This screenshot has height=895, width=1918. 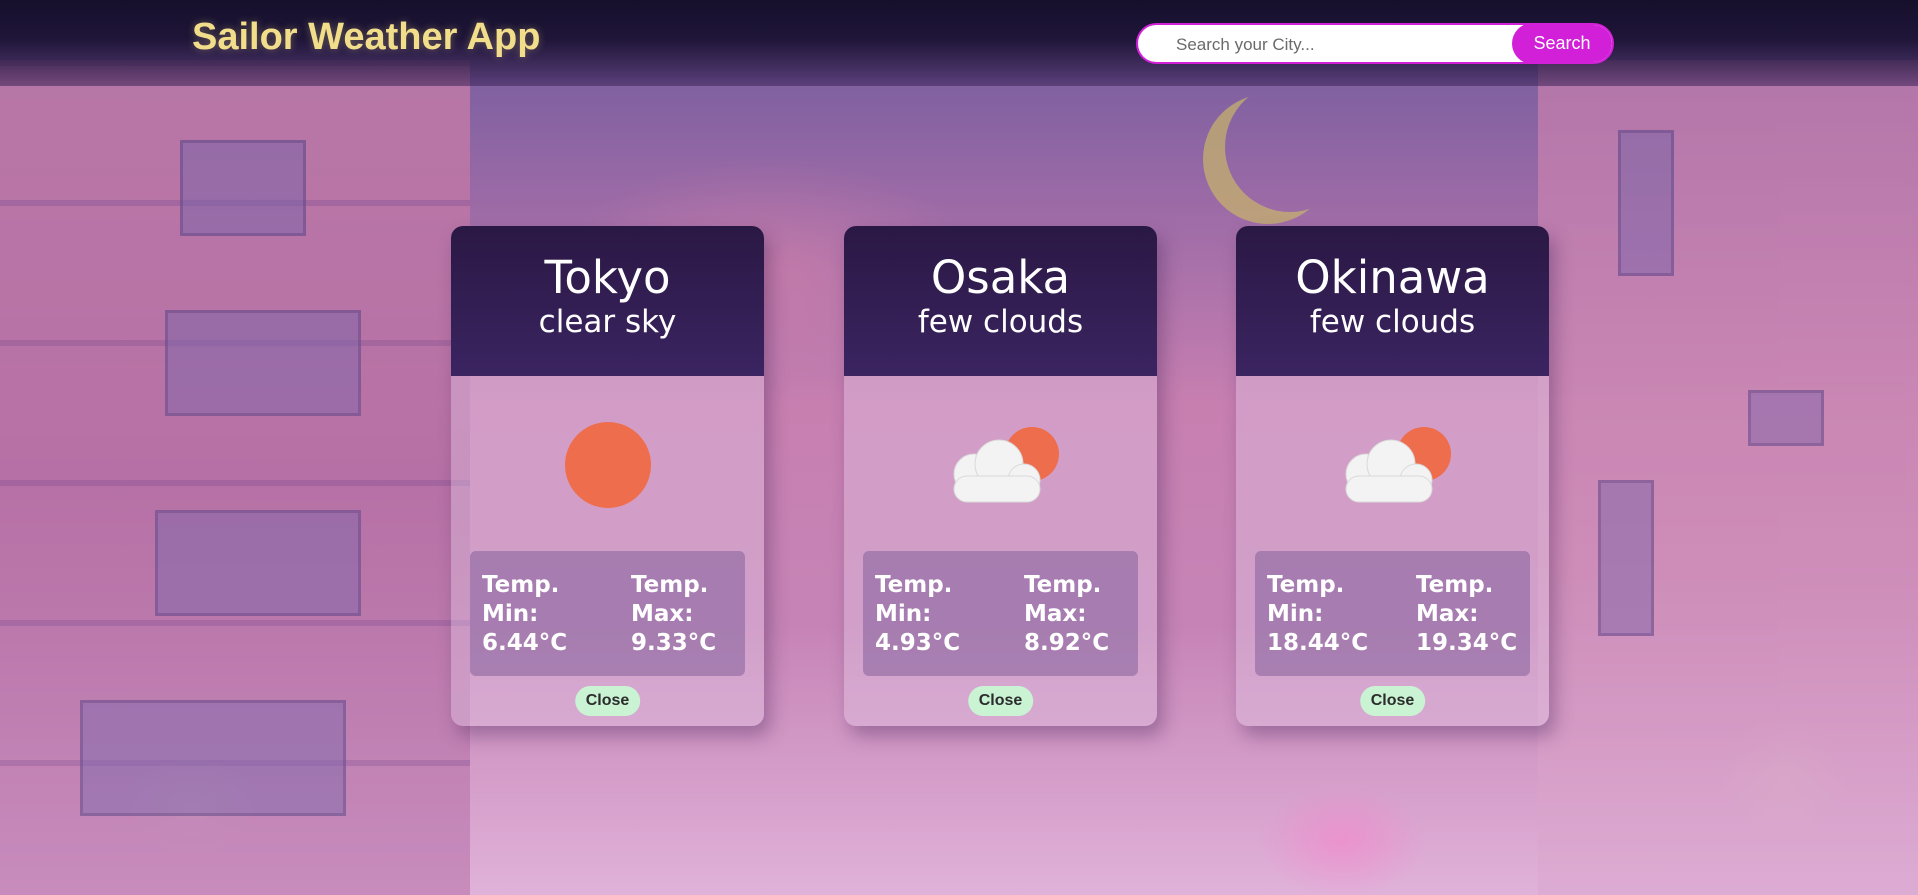 I want to click on crescent-moon-icon, so click(x=1290, y=147).